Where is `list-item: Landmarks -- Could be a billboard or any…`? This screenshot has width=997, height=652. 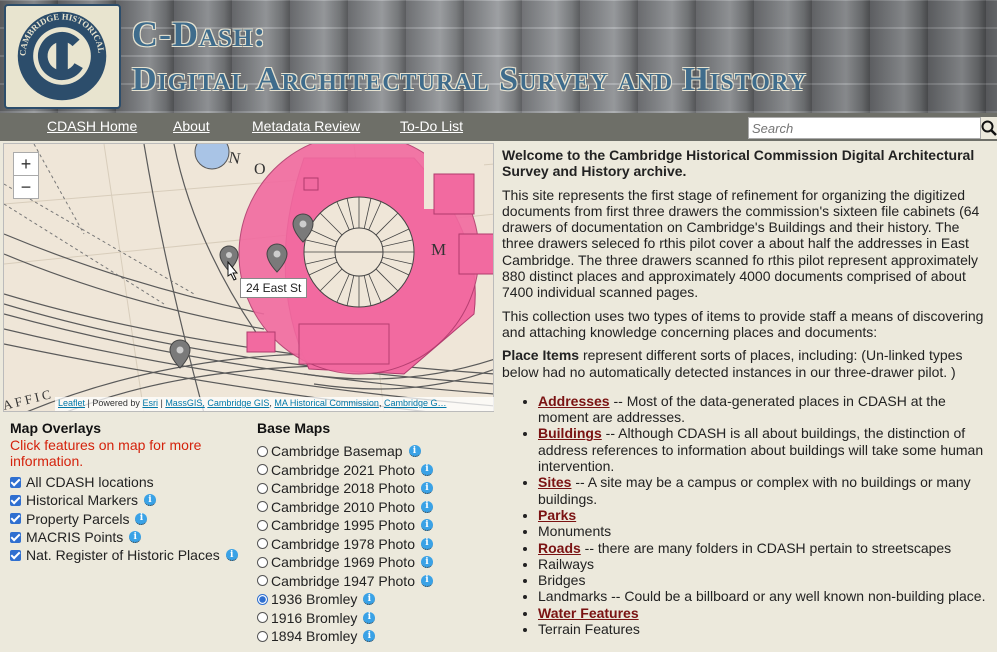
list-item: Landmarks -- Could be a billboard or any… is located at coordinates (766, 596).